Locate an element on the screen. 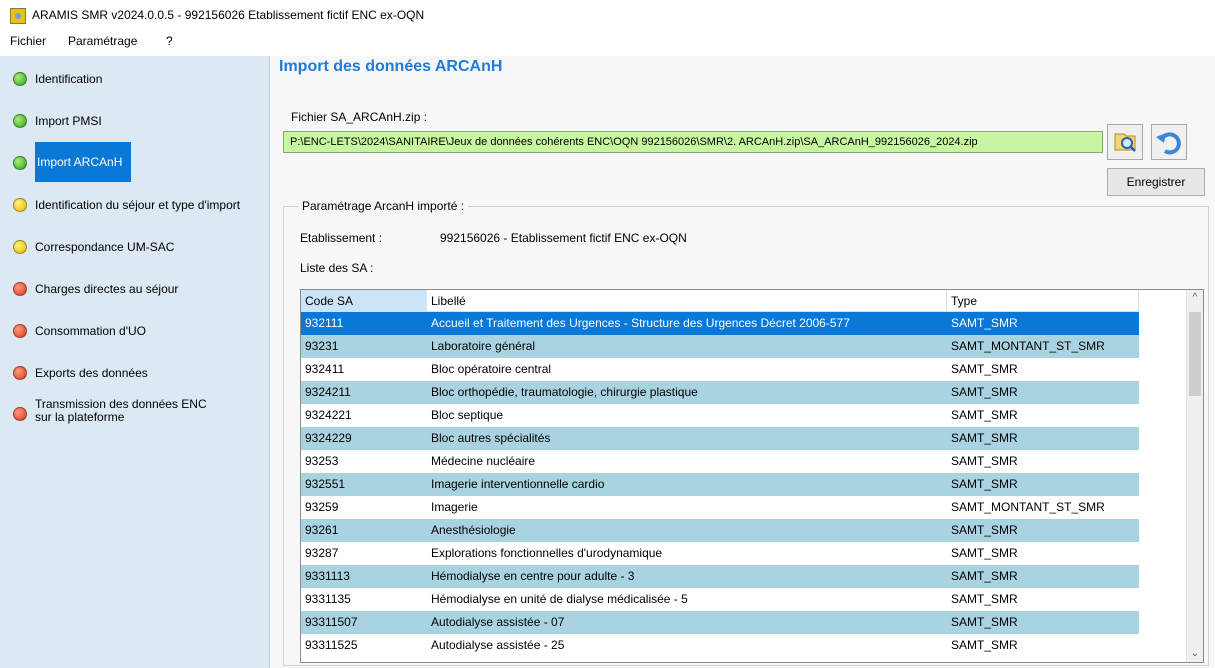 The width and height of the screenshot is (1215, 668). vertical-scrollbar: ^ ⌄ is located at coordinates (1194, 476).